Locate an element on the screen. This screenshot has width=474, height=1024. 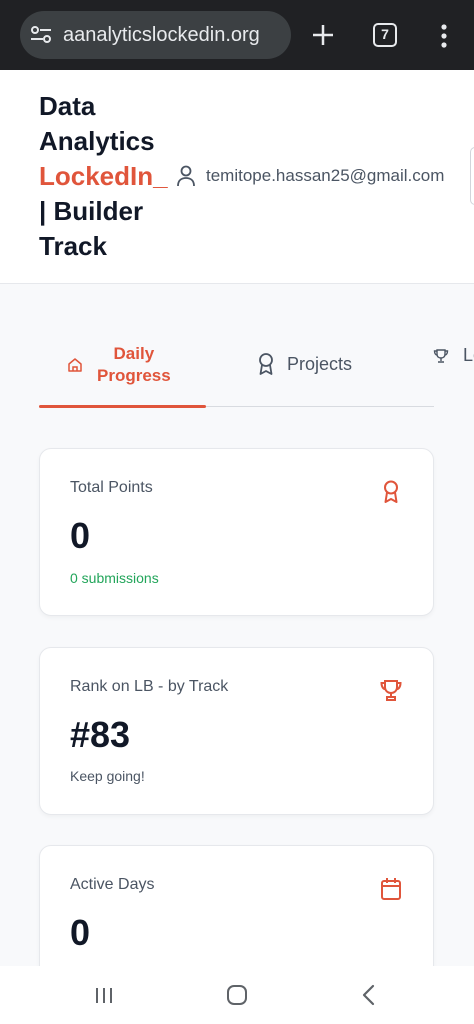
browser-toolbar: aanalyticslockedin.org 7 is located at coordinates (237, 35).